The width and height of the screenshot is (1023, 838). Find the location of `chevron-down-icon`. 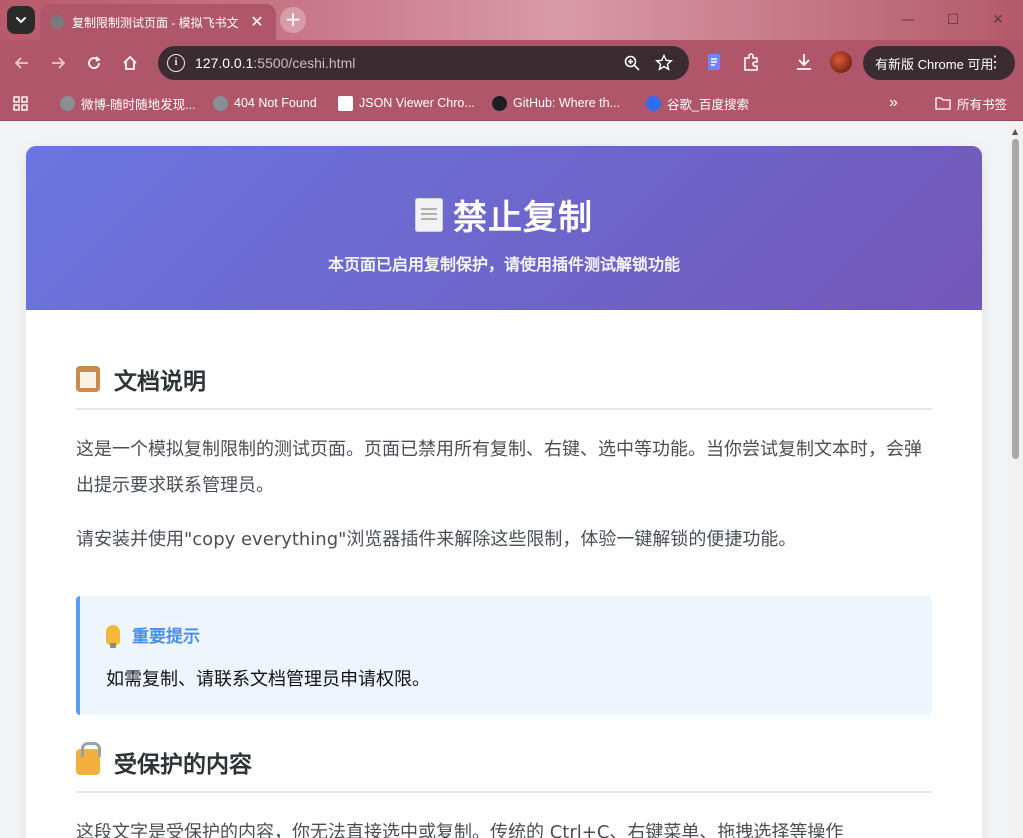

chevron-down-icon is located at coordinates (21, 20).